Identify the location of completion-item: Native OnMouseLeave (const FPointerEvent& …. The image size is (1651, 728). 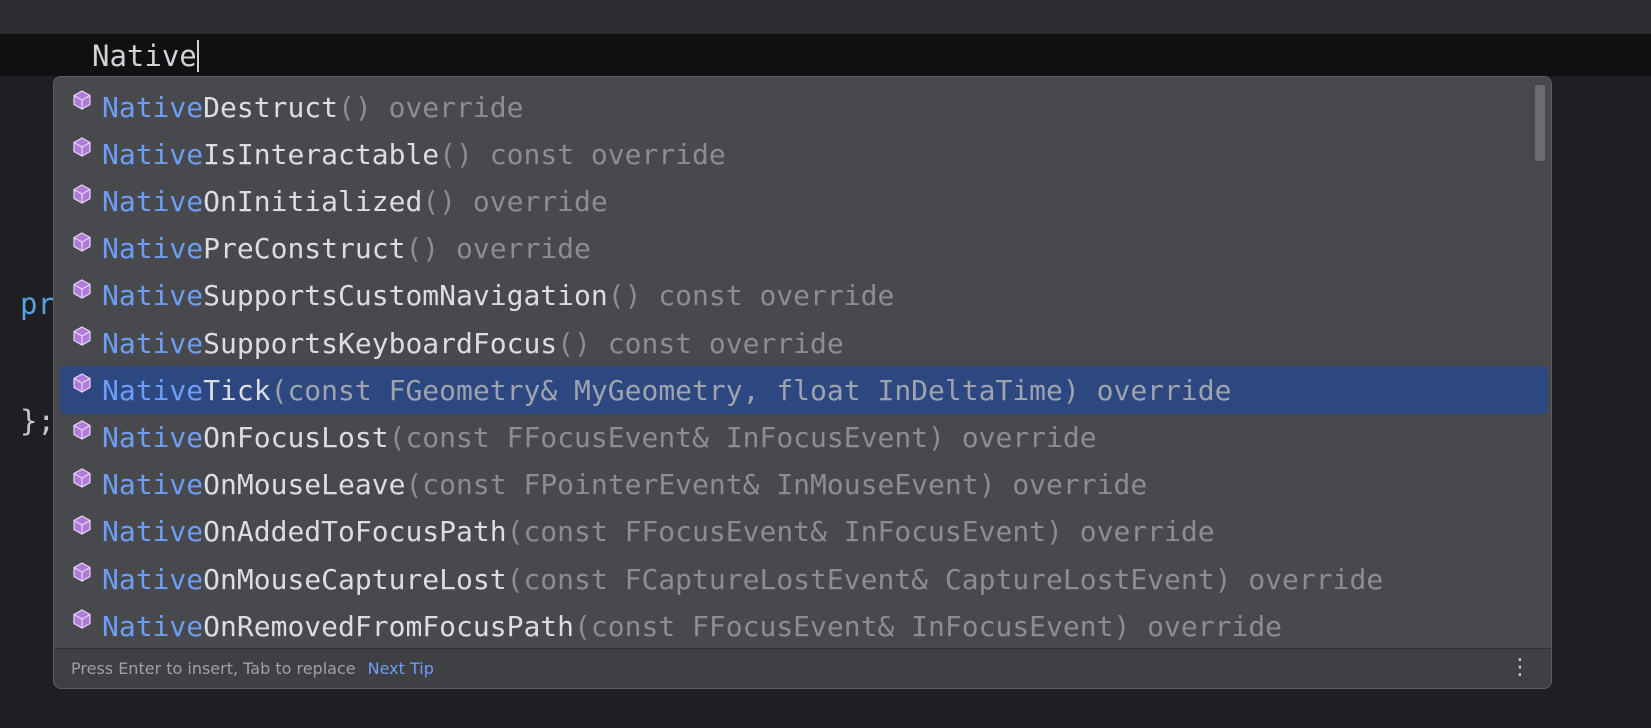
(804, 485).